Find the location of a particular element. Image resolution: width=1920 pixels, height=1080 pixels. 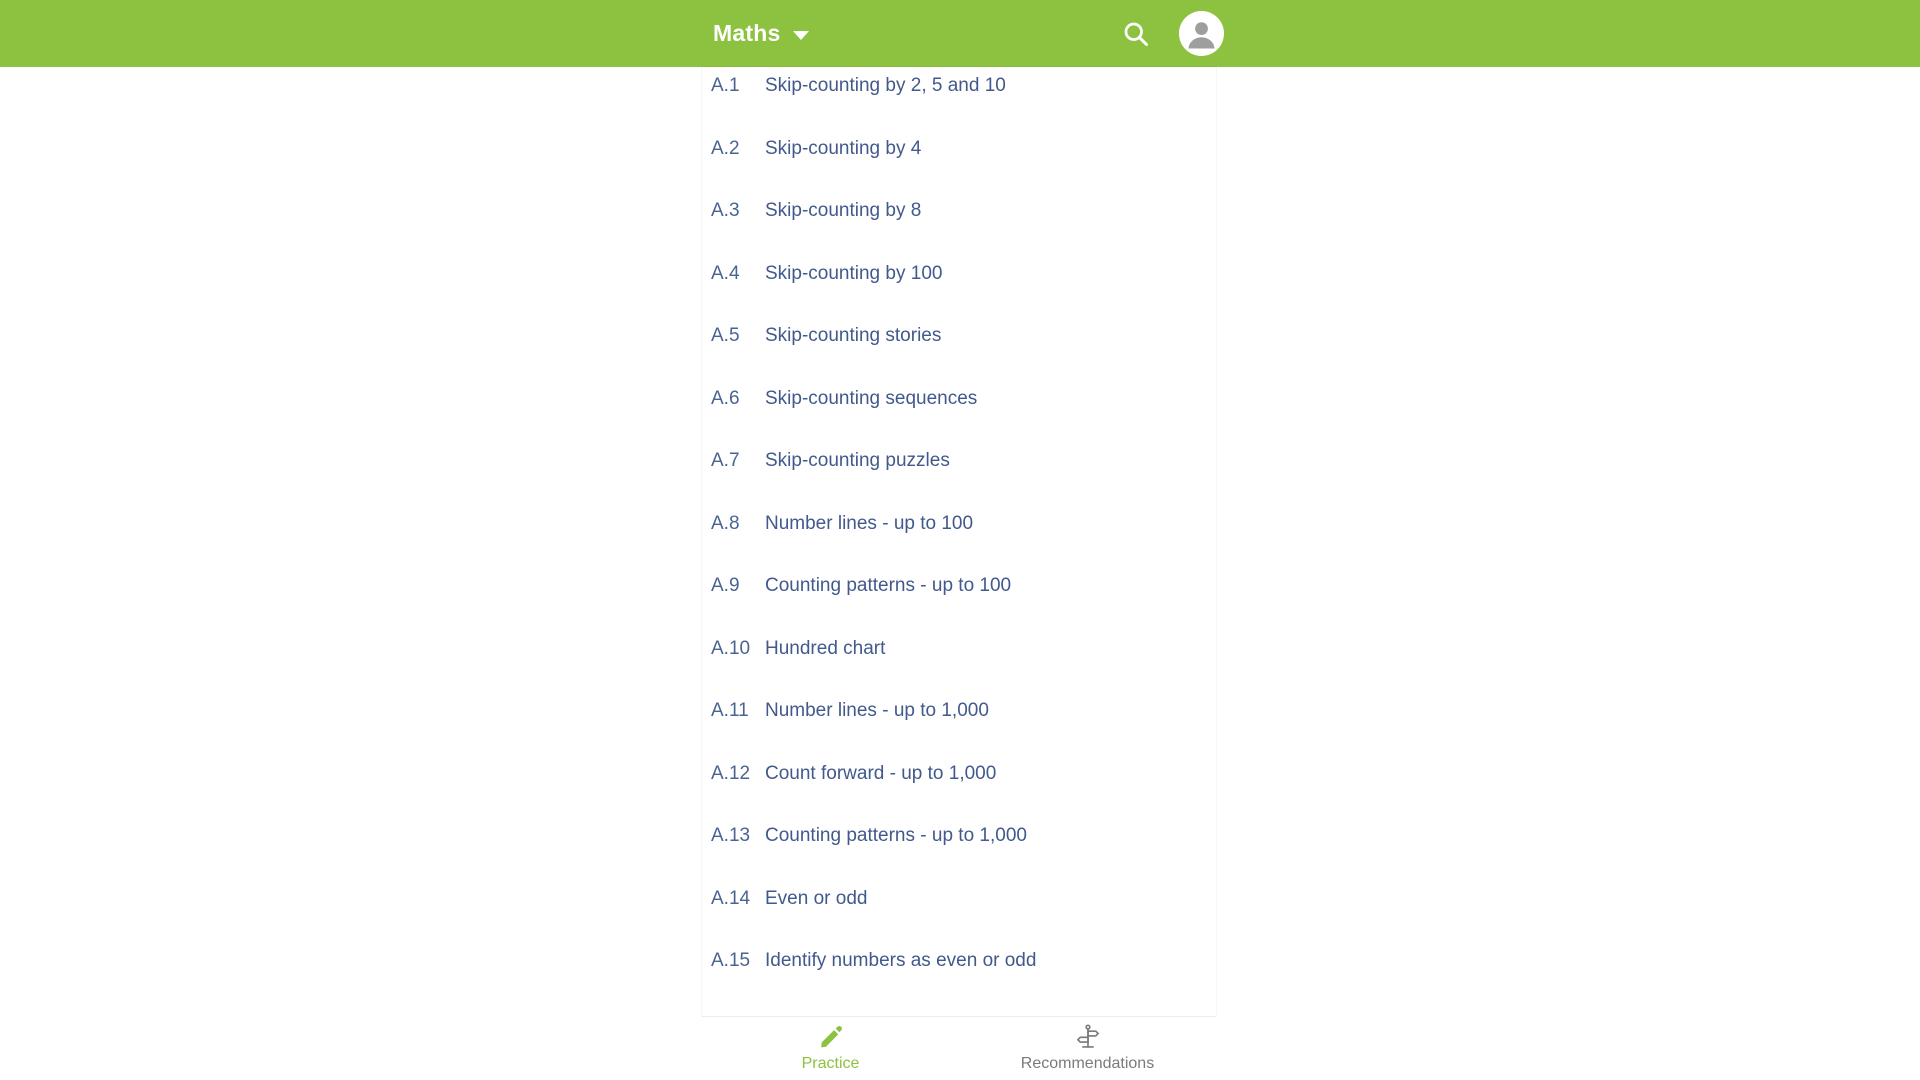

skill-code: A.8 is located at coordinates (725, 523).